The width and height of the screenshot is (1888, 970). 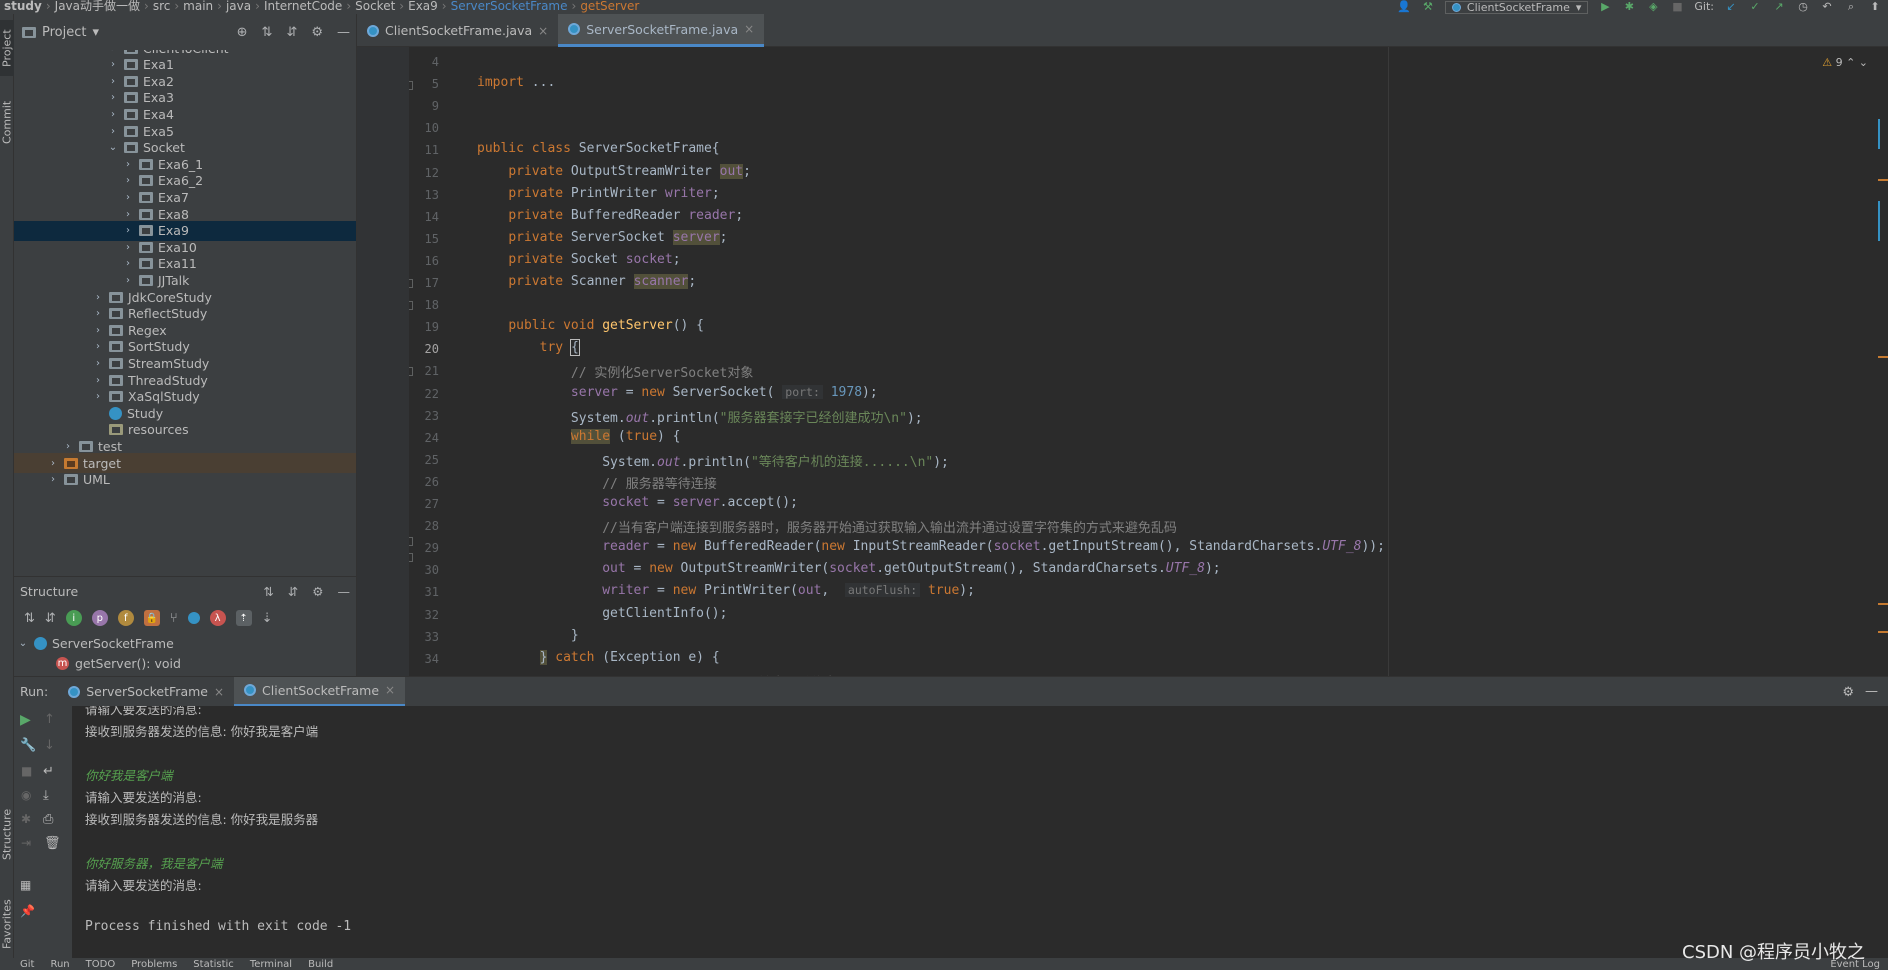 What do you see at coordinates (50, 618) in the screenshot?
I see `sort-alphabetically-icon: ⇵` at bounding box center [50, 618].